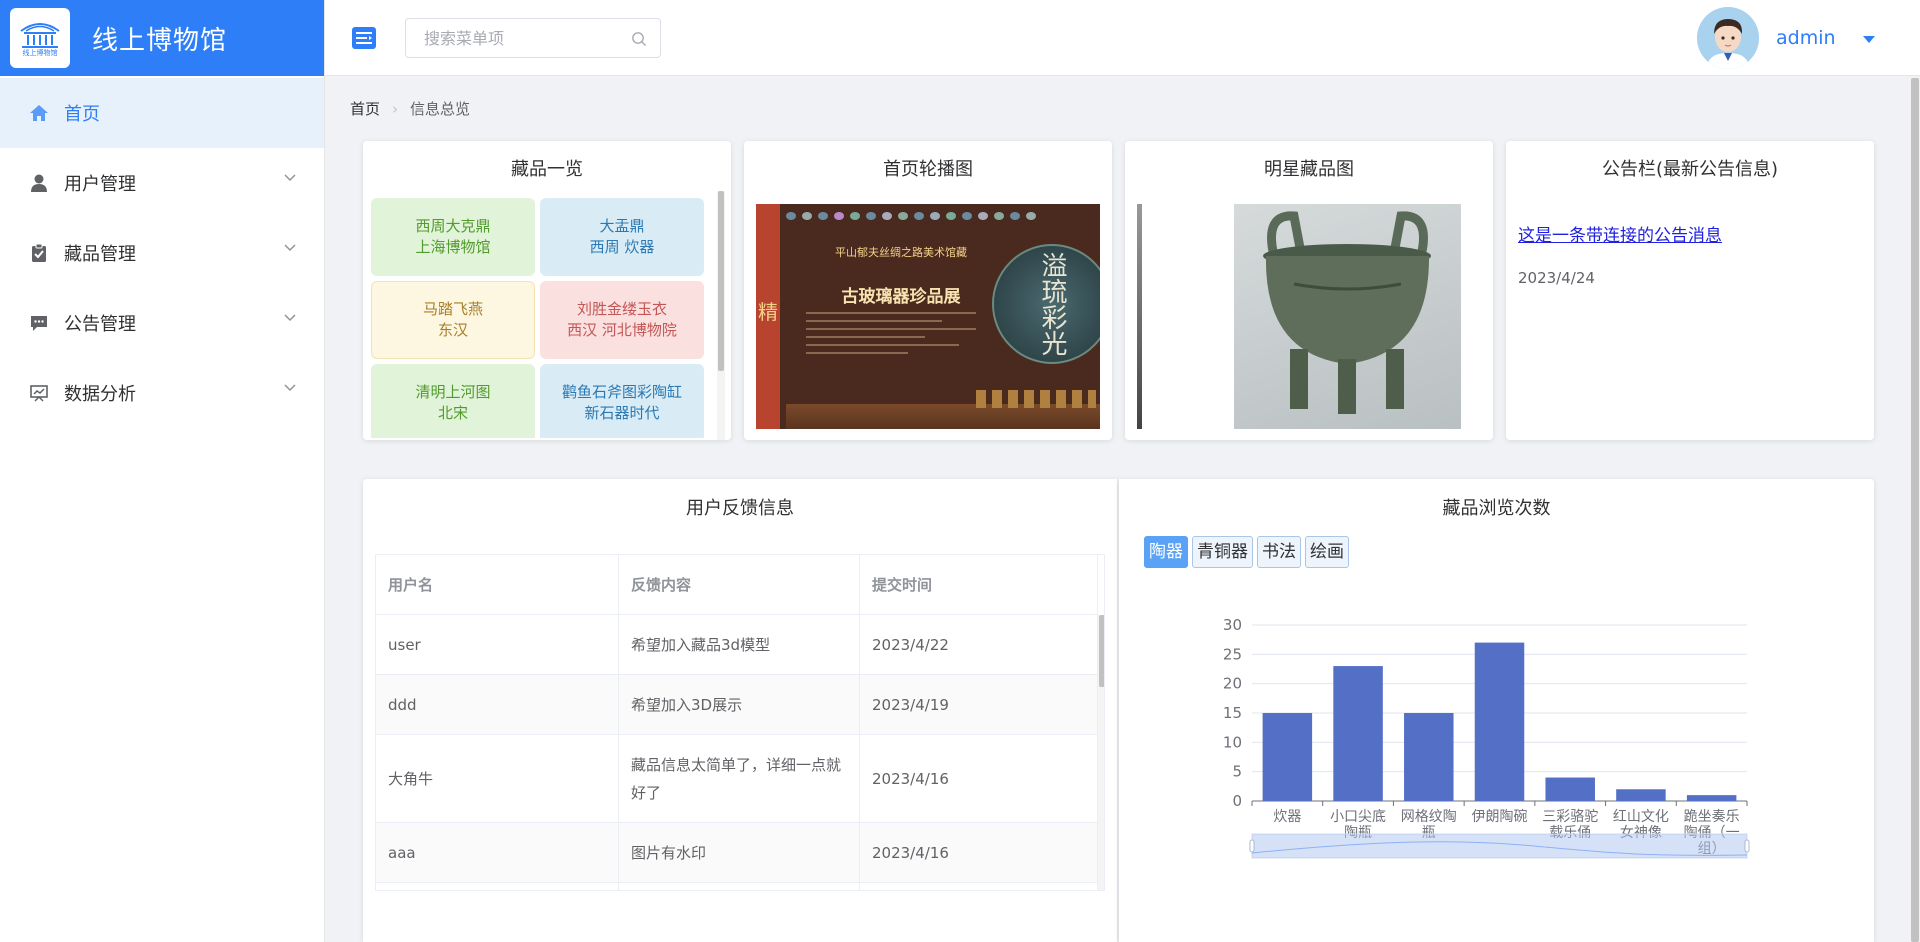 The width and height of the screenshot is (1920, 942). Describe the element at coordinates (162, 113) in the screenshot. I see `sidebar-item-home: 首页` at that location.